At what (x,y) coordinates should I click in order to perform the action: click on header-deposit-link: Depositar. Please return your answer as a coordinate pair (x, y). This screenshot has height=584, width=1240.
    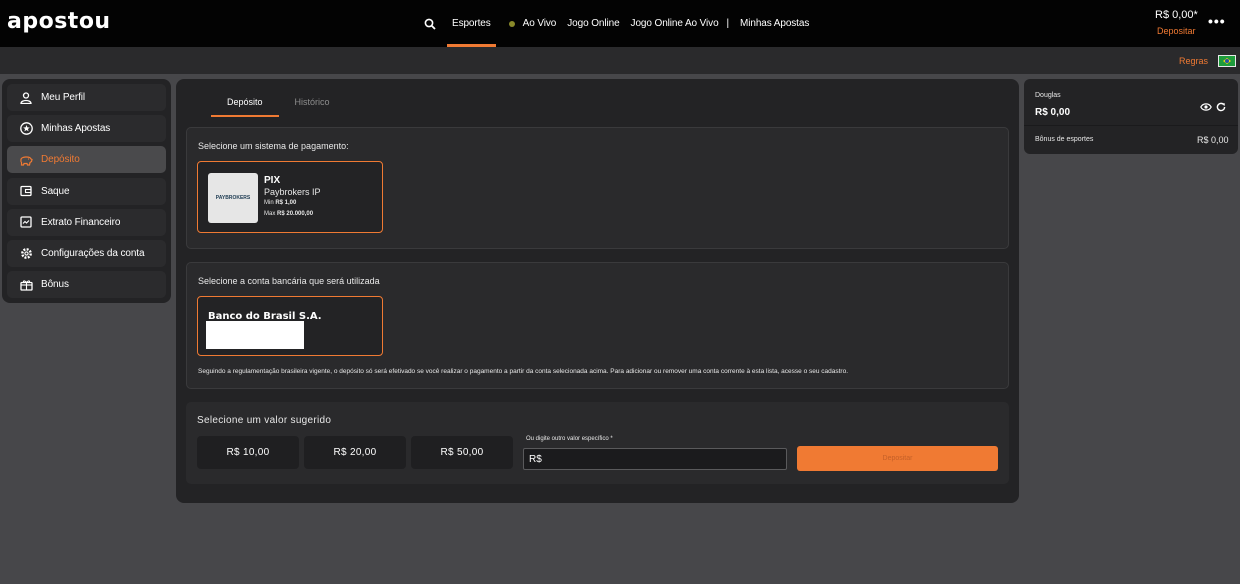
    Looking at the image, I should click on (1176, 31).